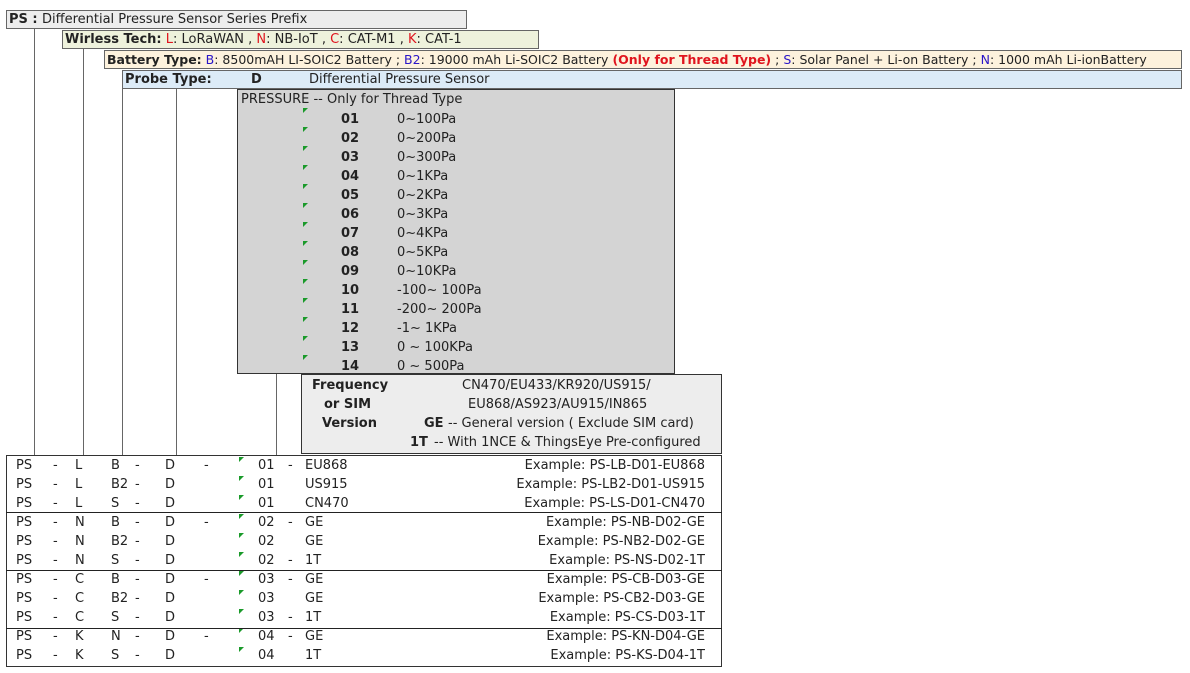 This screenshot has width=1190, height=673. Describe the element at coordinates (787, 59) in the screenshot. I see `battery-code-s: S` at that location.